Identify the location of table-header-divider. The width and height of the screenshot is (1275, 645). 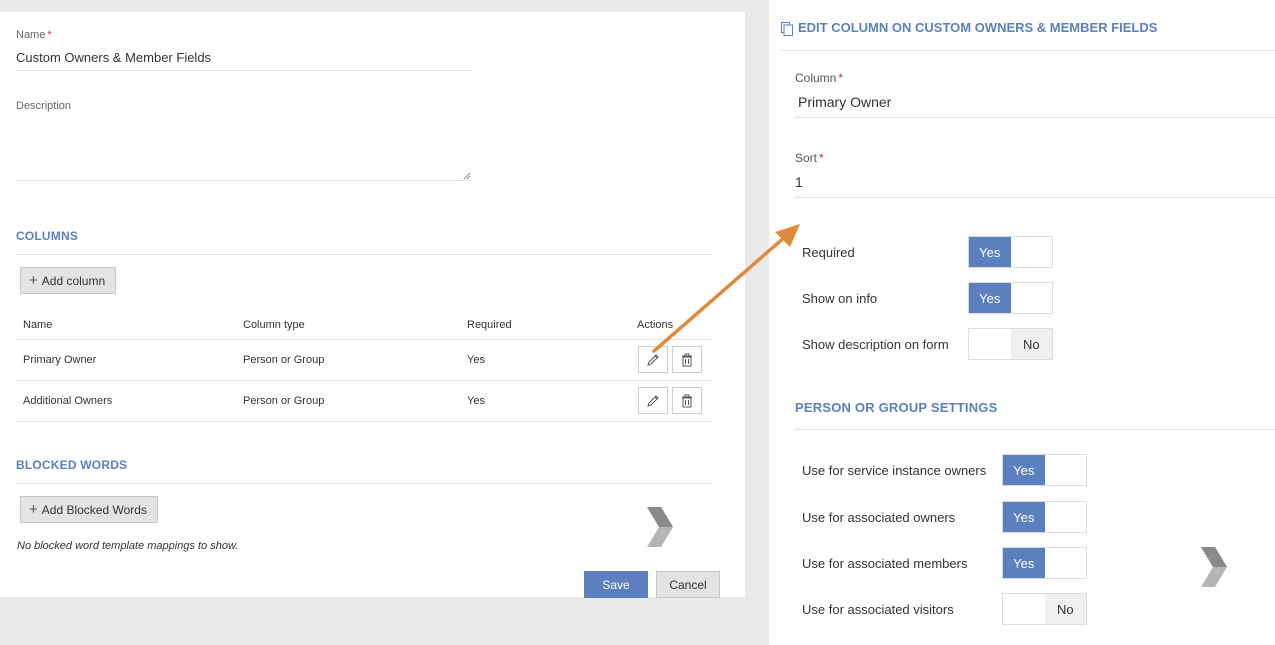
(364, 339).